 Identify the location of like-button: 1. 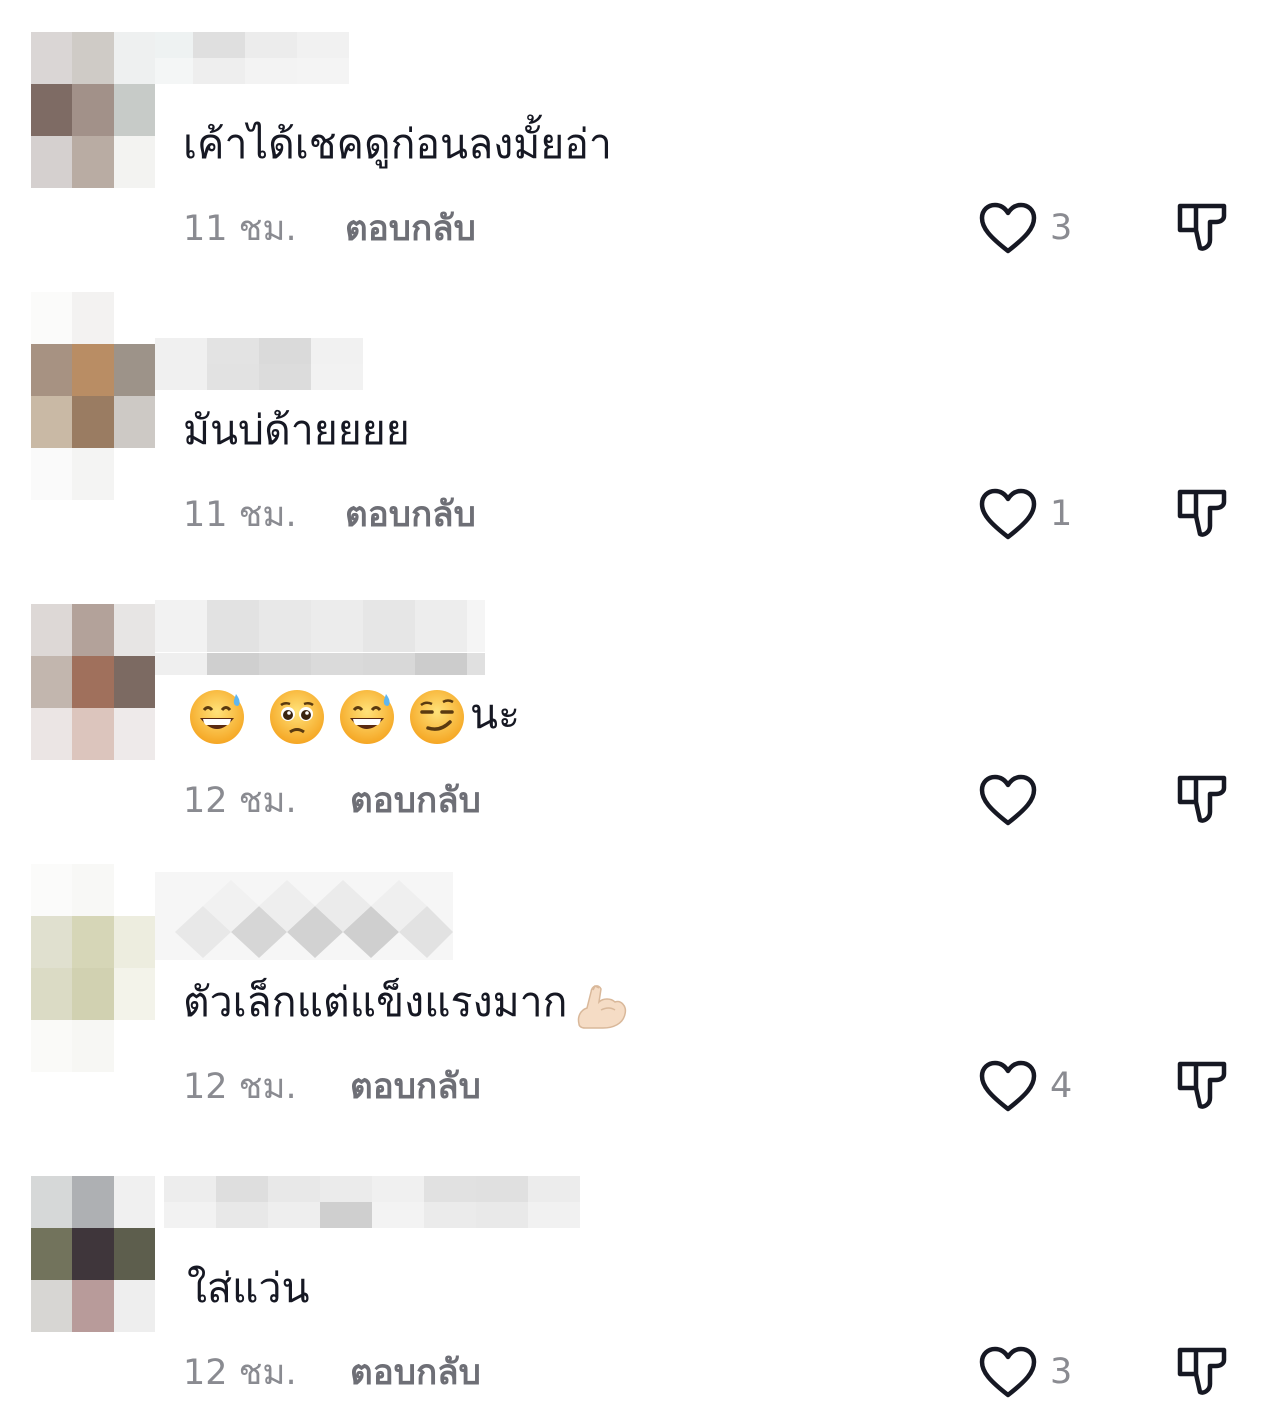
(1029, 514).